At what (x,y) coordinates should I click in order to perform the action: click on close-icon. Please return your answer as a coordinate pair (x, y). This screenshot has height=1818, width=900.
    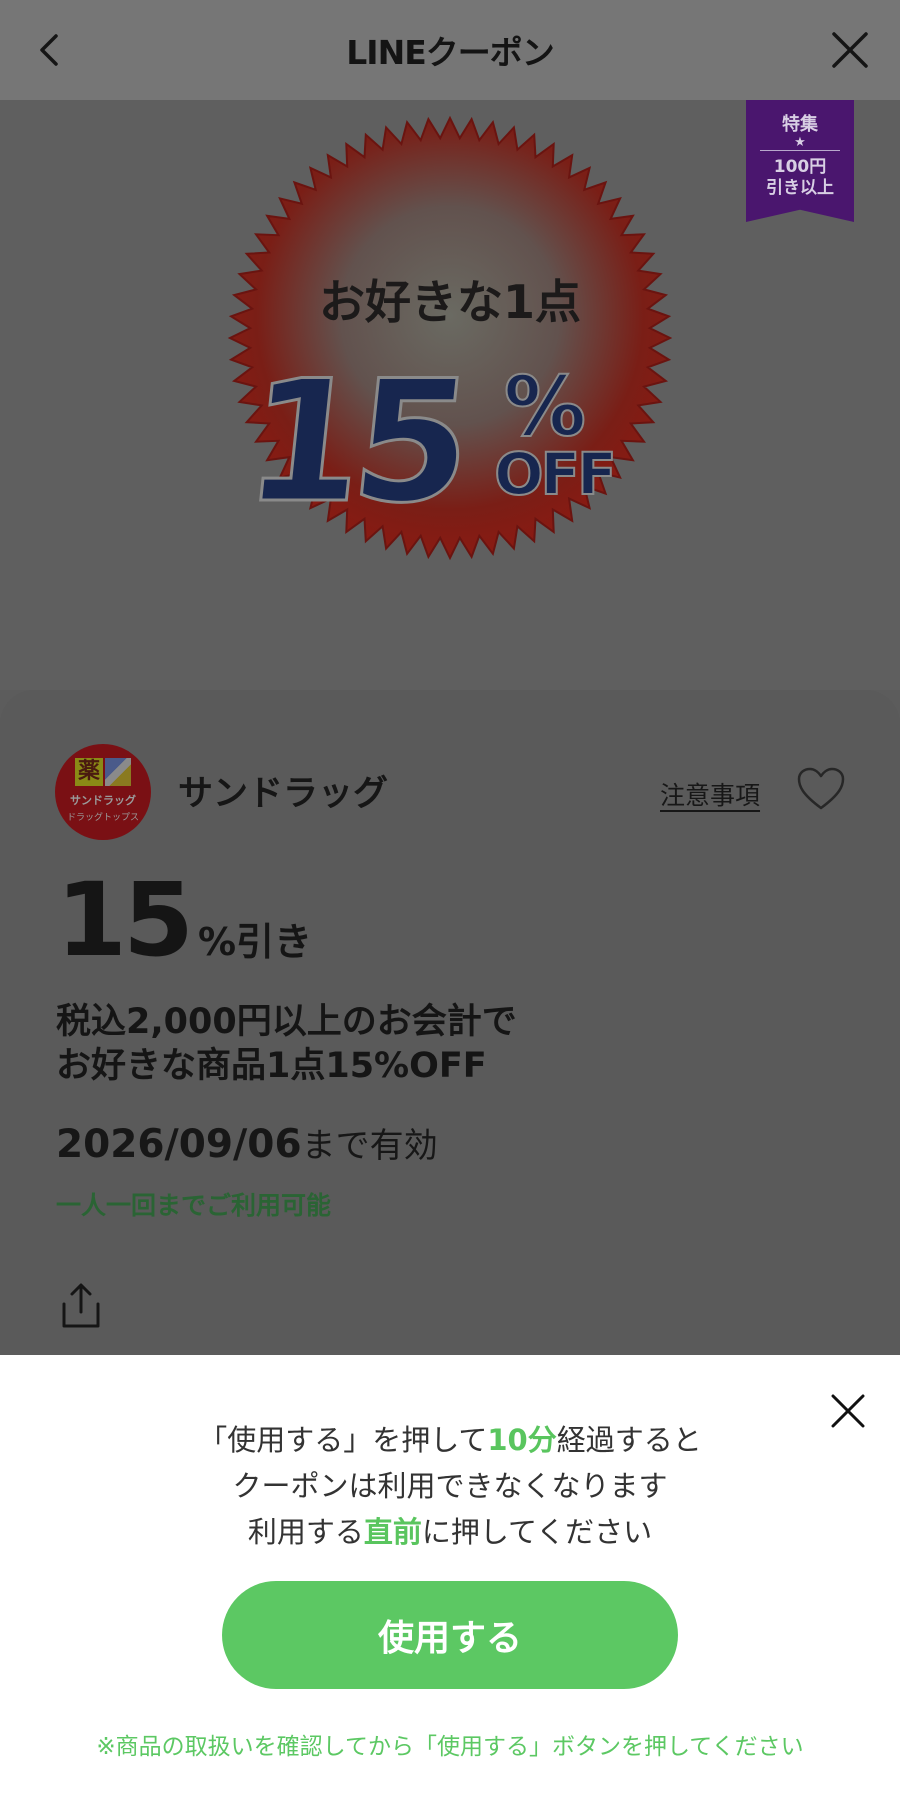
    Looking at the image, I should click on (850, 50).